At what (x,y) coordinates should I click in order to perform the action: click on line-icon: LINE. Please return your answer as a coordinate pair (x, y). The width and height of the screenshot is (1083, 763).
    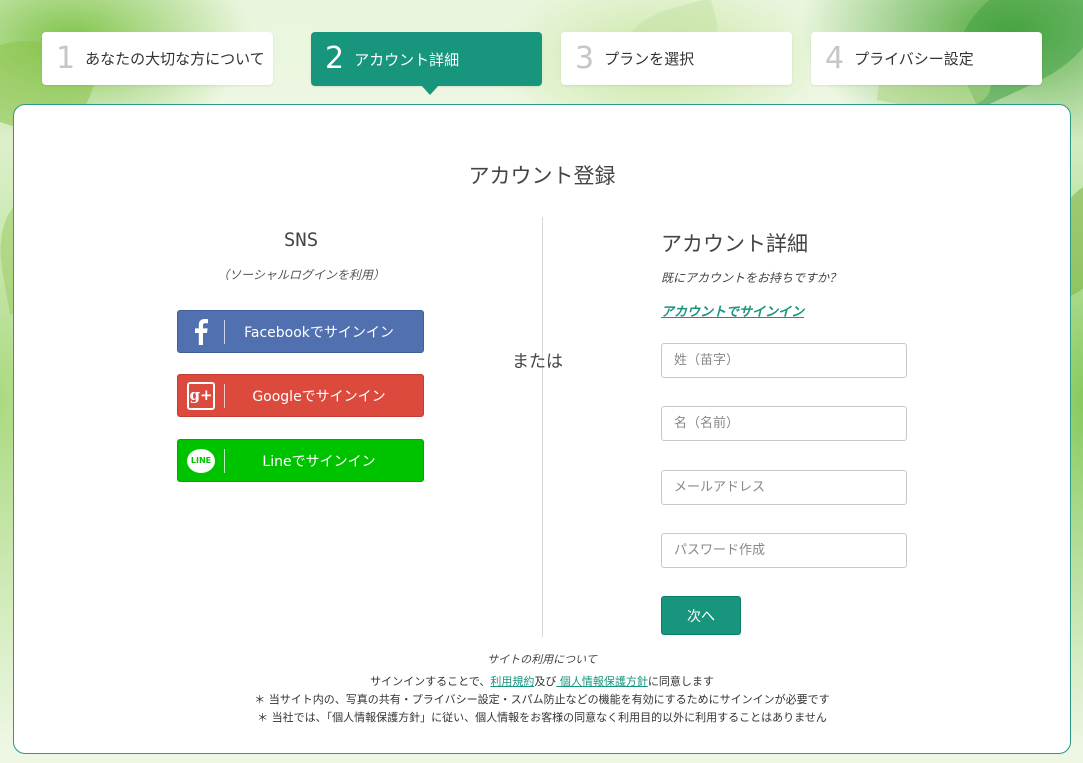
    Looking at the image, I should click on (201, 460).